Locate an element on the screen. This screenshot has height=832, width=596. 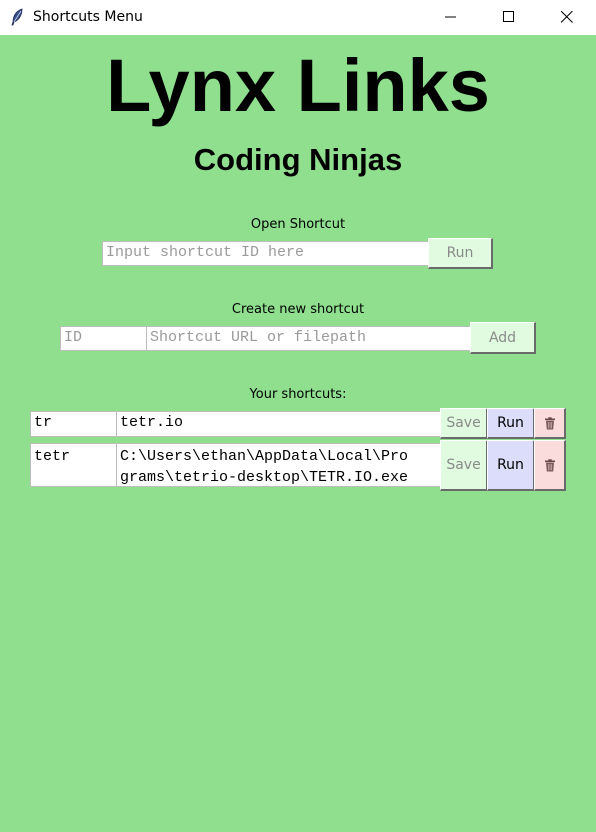
minimize-icon is located at coordinates (450, 17).